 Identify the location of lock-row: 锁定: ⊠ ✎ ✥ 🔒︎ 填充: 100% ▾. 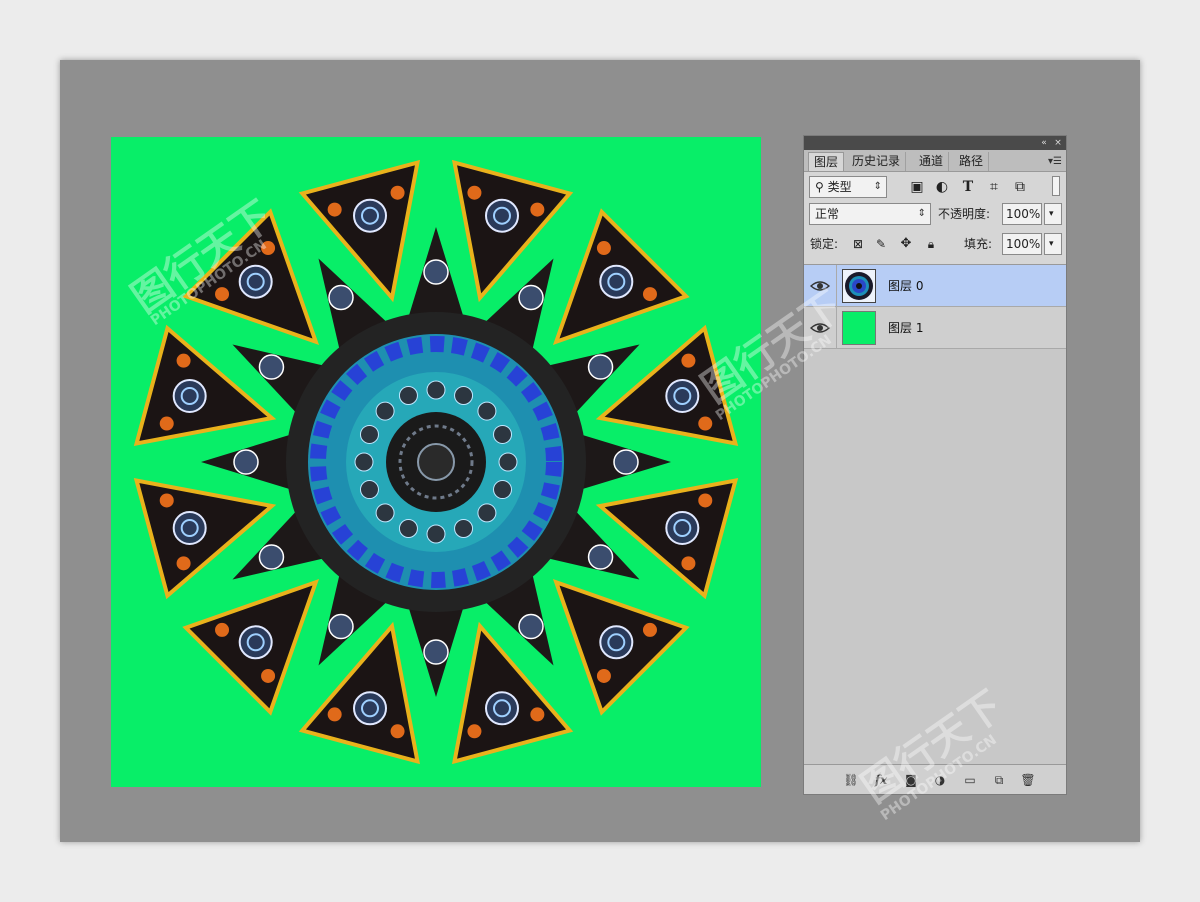
(935, 247).